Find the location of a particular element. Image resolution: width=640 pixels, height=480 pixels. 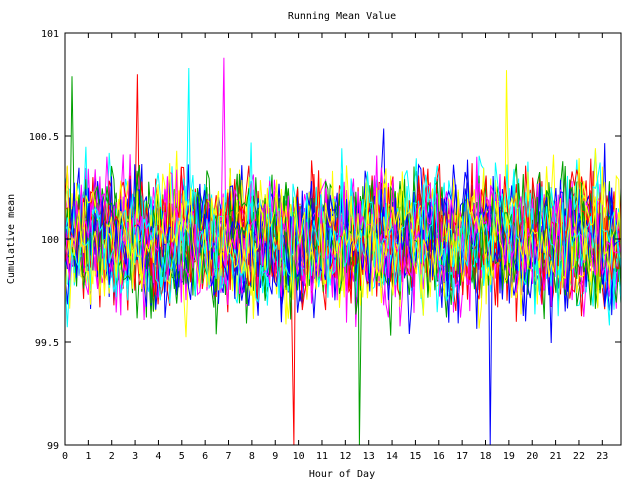

x-tick-label: 6 is located at coordinates (205, 456).